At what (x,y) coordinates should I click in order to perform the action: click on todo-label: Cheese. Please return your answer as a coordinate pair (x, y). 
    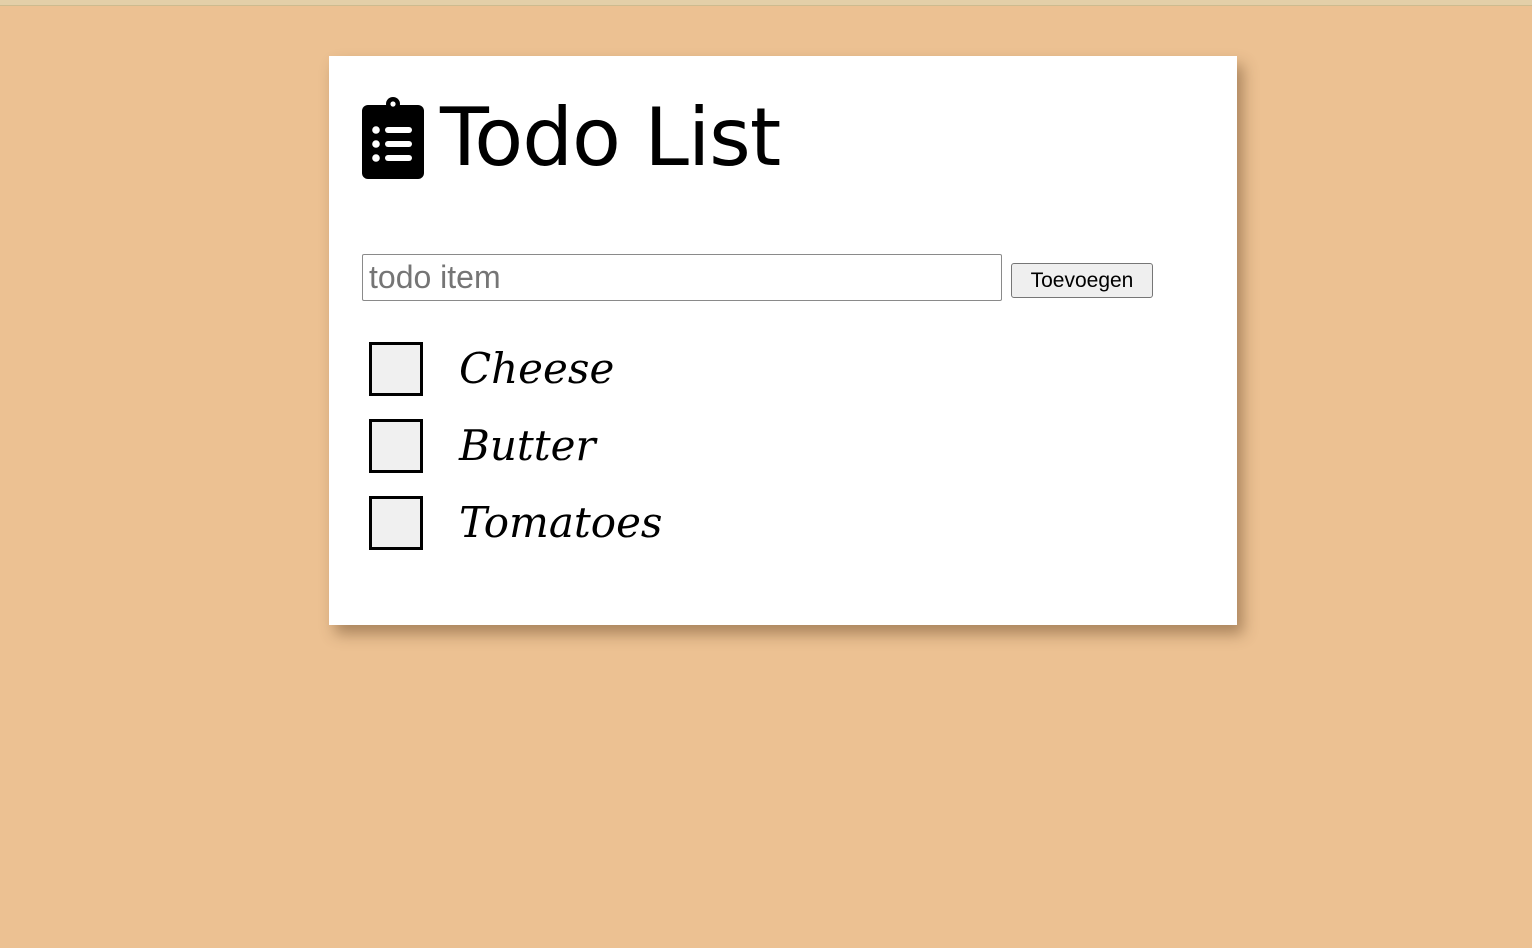
    Looking at the image, I should click on (537, 368).